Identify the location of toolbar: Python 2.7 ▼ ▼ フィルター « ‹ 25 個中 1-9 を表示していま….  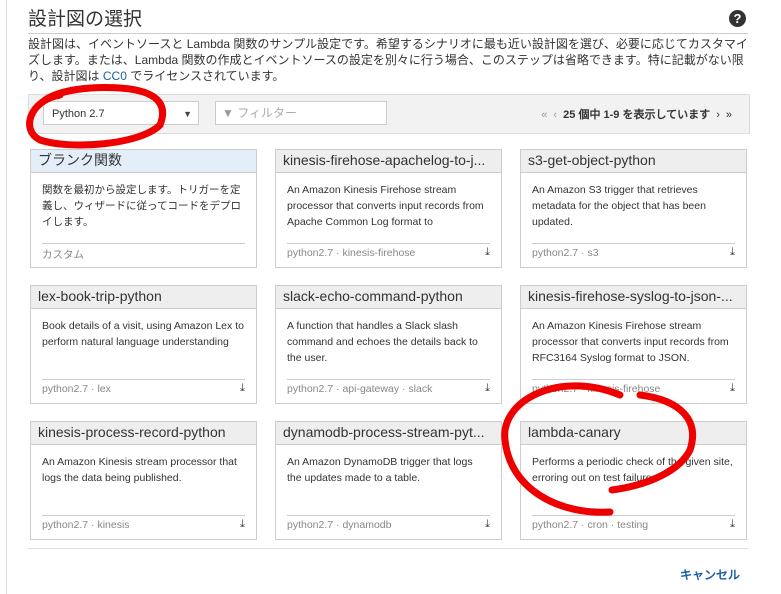
(389, 114).